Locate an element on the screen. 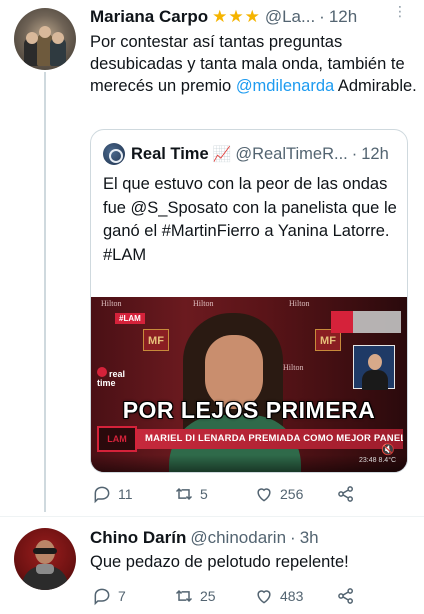  video-headline: POR LEJOS PRIMERA is located at coordinates (249, 410).